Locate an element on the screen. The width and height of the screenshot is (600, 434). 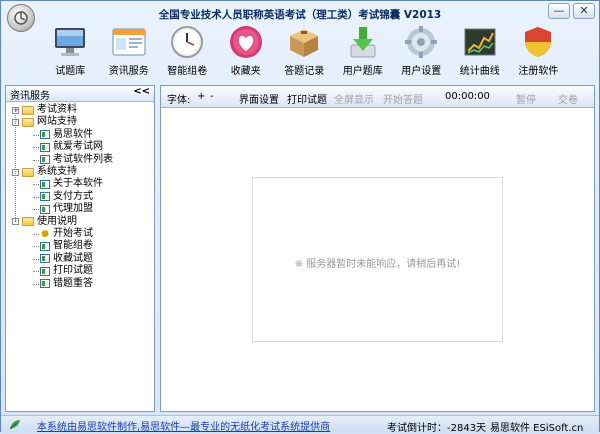
tree-leaf-item: 打印试题 is located at coordinates (66, 271).